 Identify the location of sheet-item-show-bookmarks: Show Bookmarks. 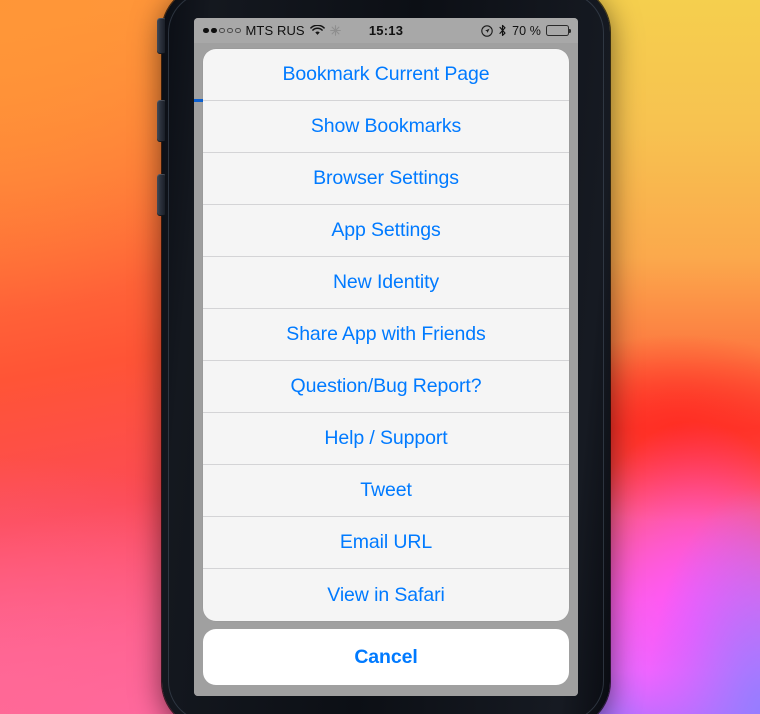
(386, 127).